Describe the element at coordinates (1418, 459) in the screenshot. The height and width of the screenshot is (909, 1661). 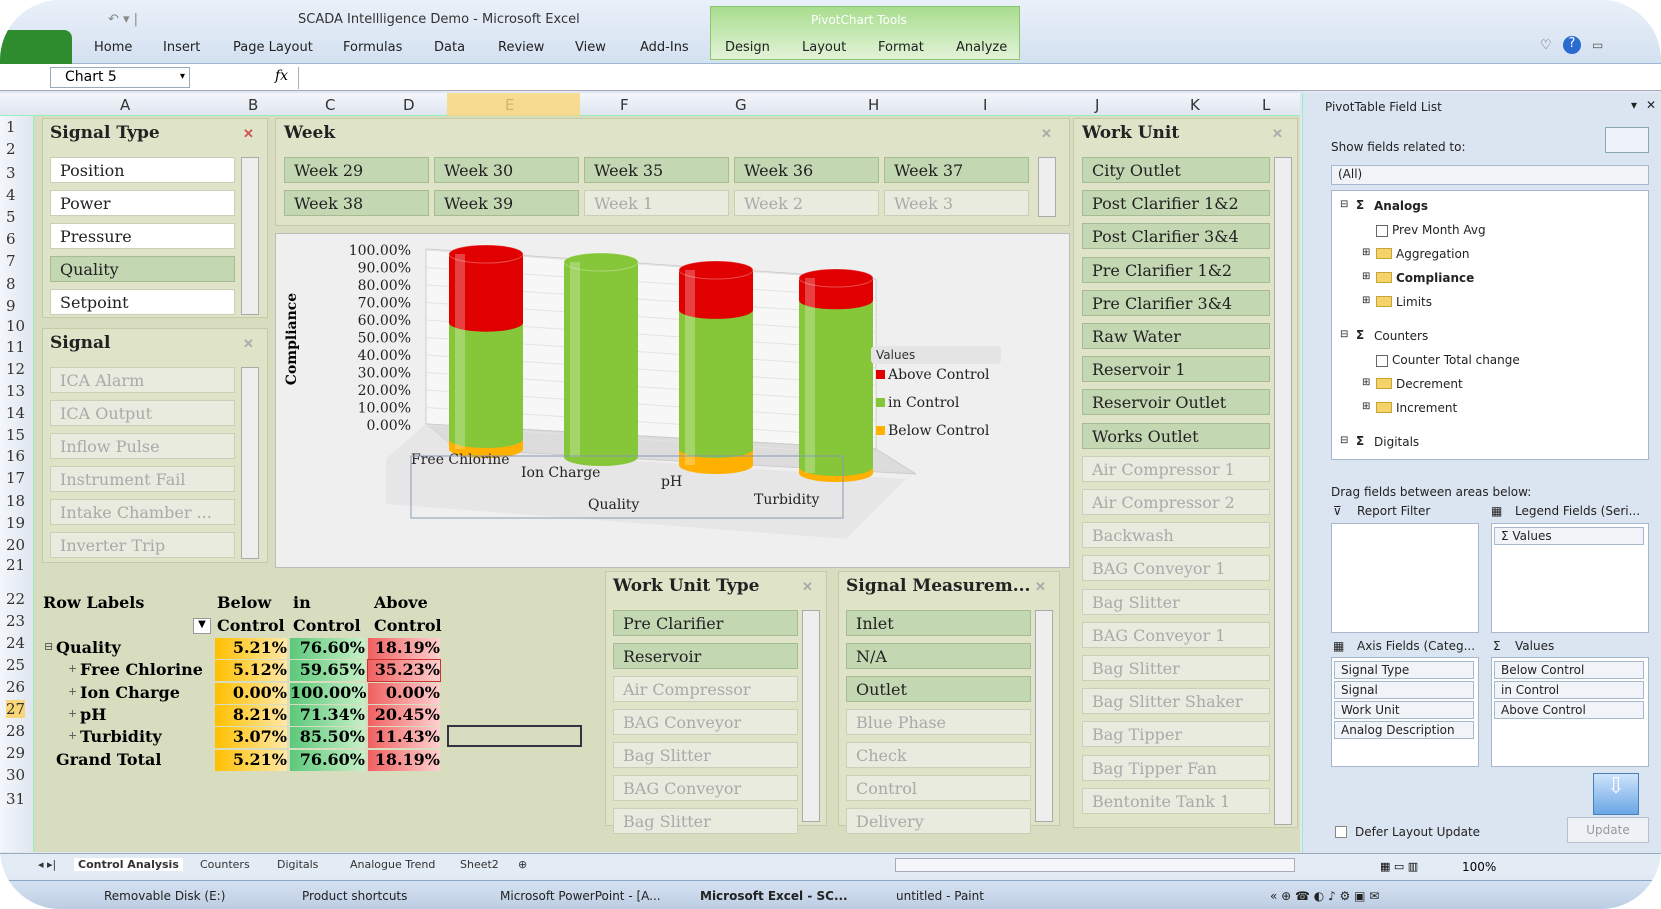
I see `field-name: Bit Value` at that location.